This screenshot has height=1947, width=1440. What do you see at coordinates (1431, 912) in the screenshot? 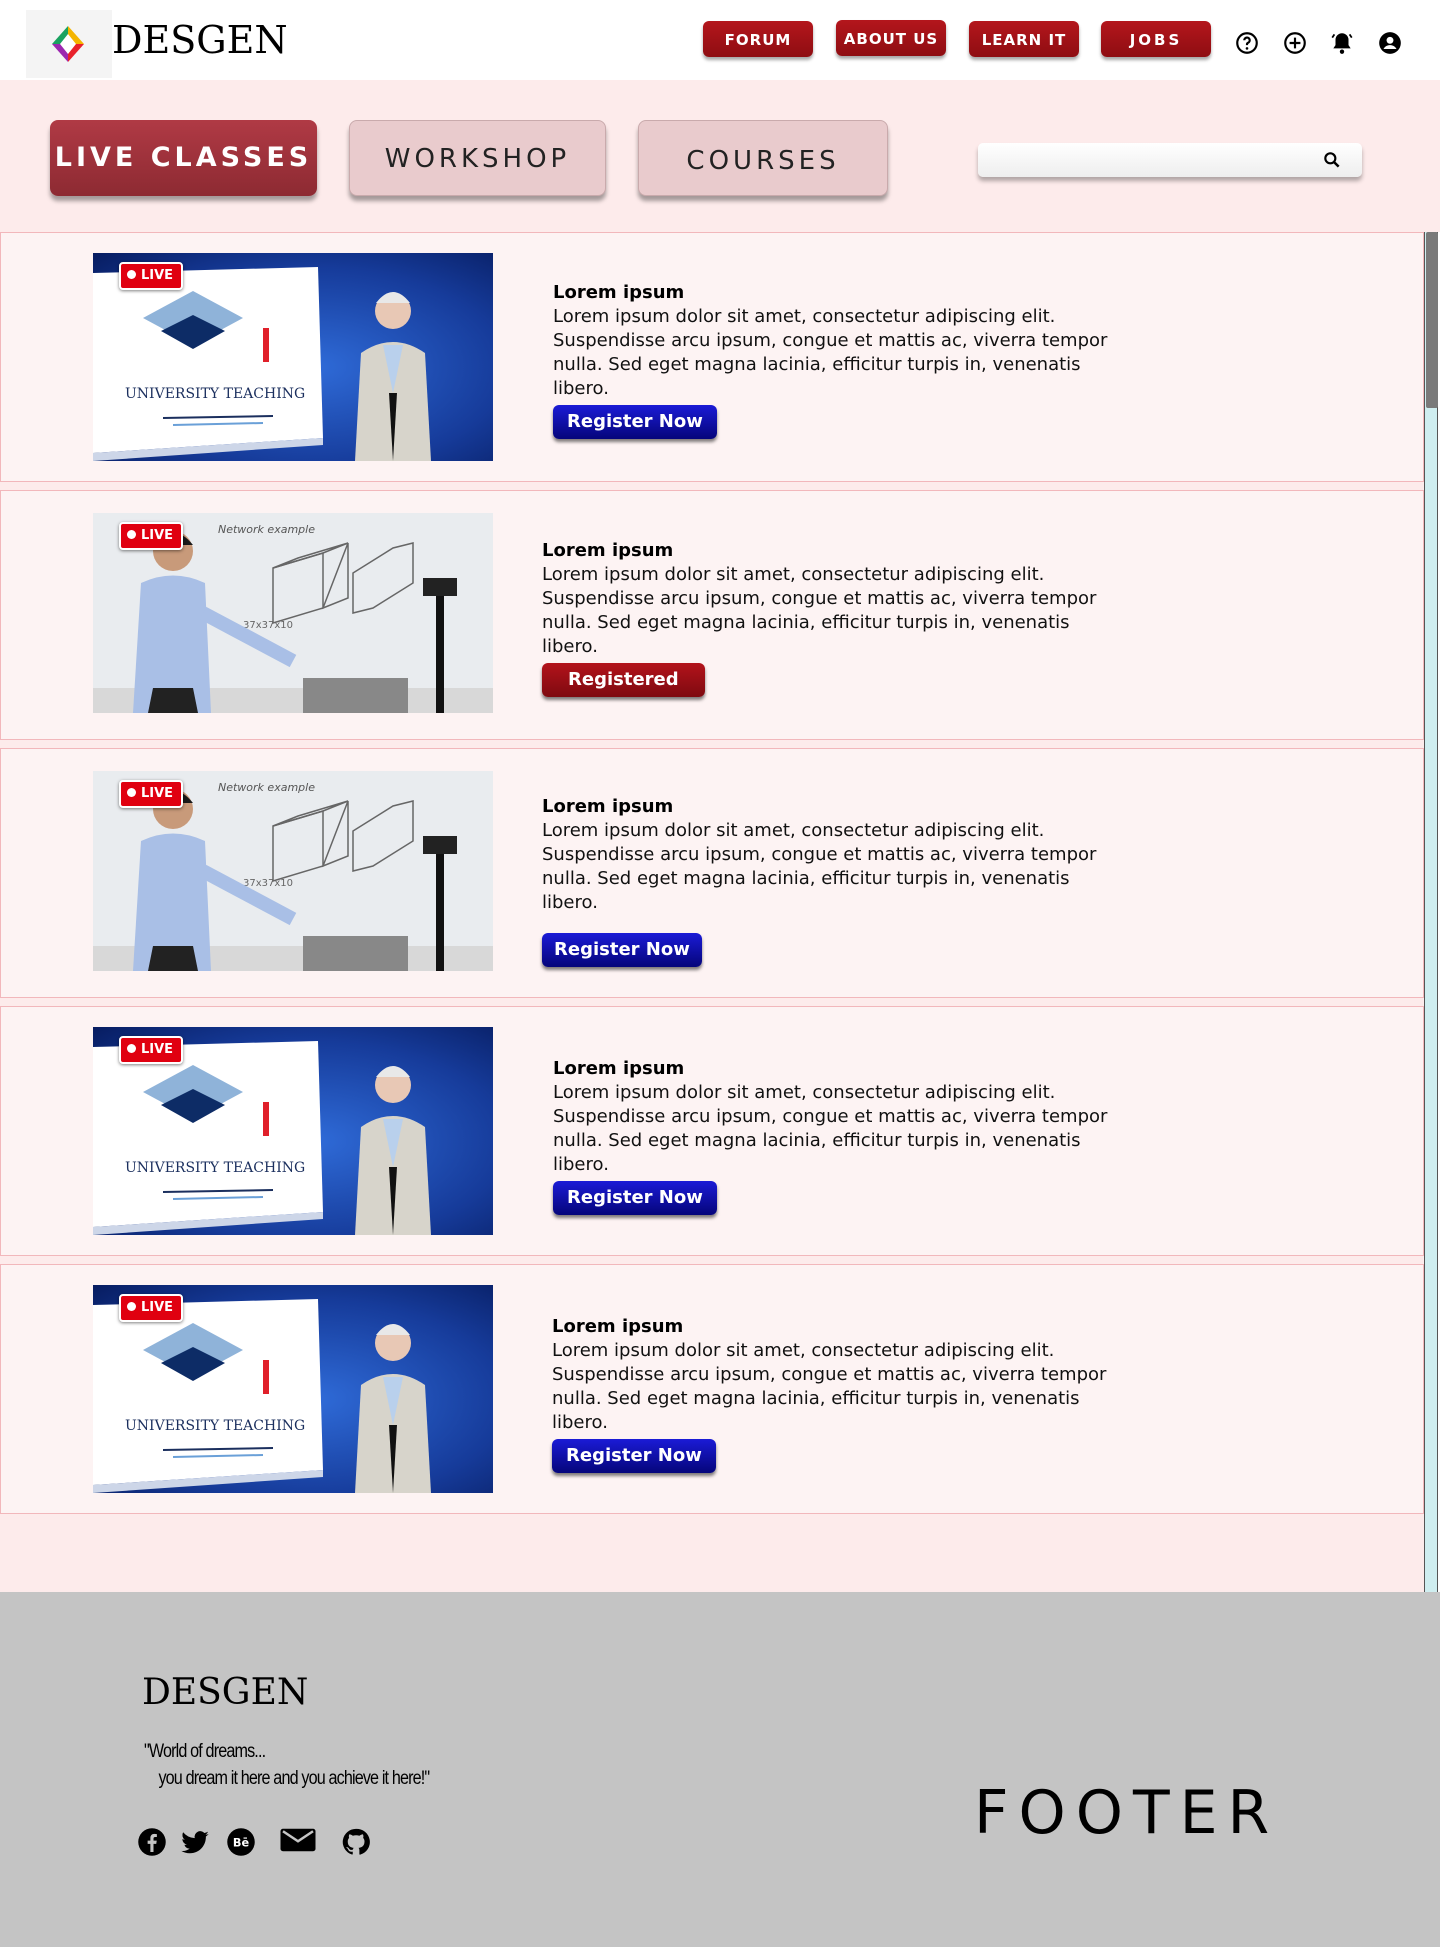
I see `scrollbar-track` at bounding box center [1431, 912].